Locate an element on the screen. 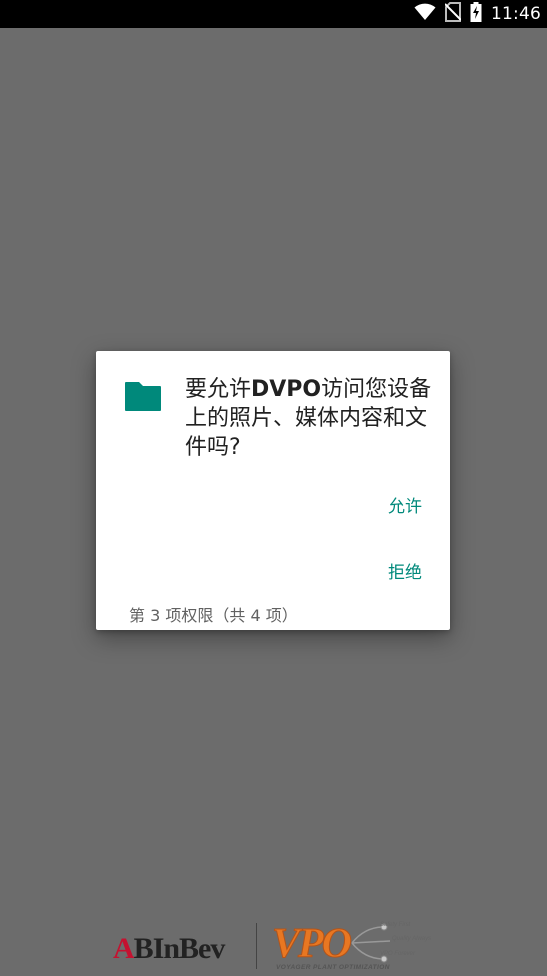 The height and width of the screenshot is (976, 547). folder-icon is located at coordinates (143, 396).